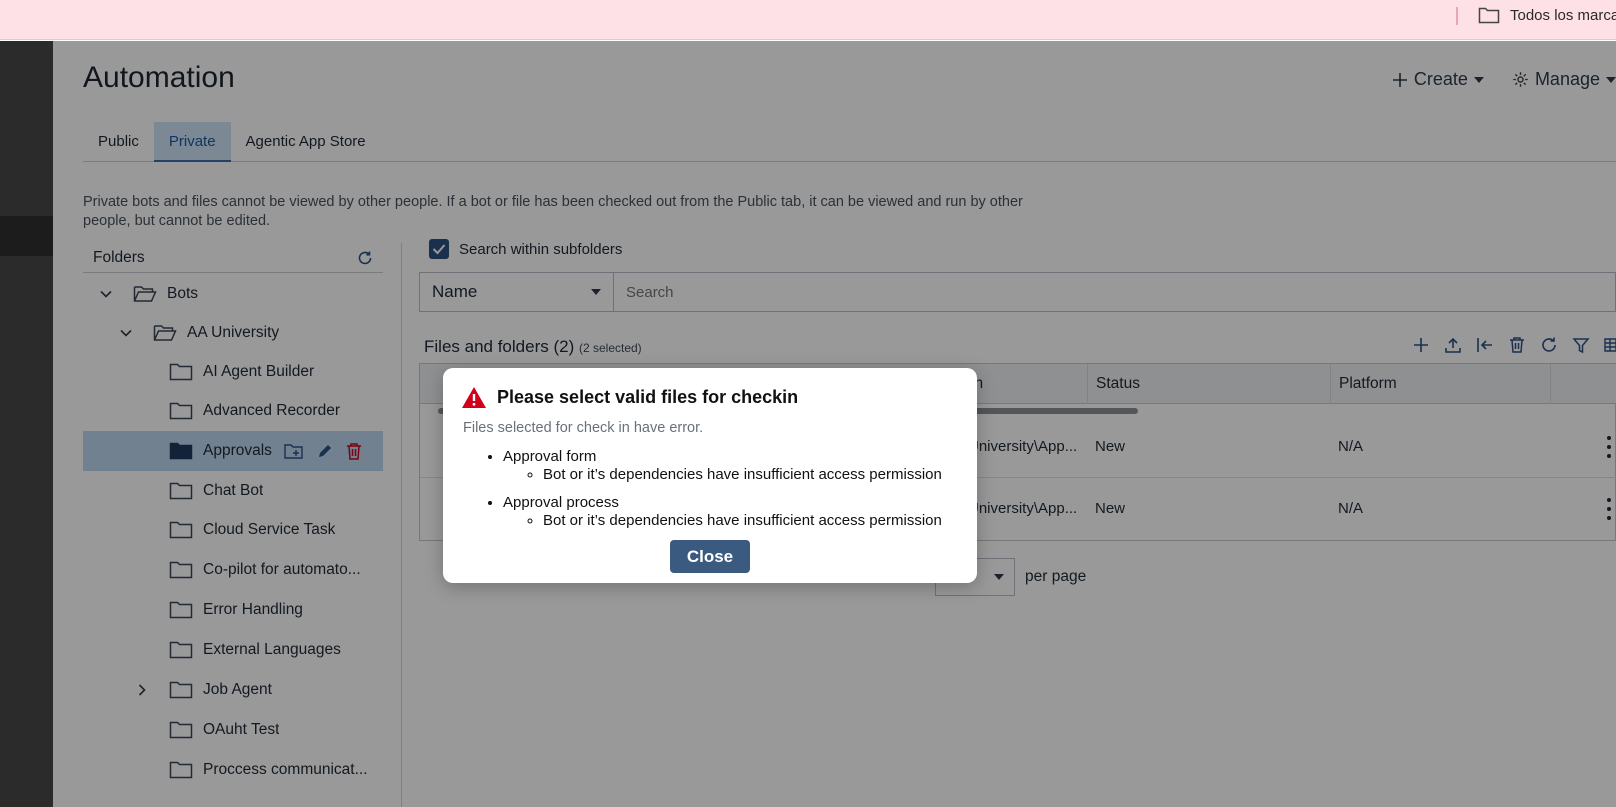 The width and height of the screenshot is (1616, 807). I want to click on nav-rail, so click(26, 424).